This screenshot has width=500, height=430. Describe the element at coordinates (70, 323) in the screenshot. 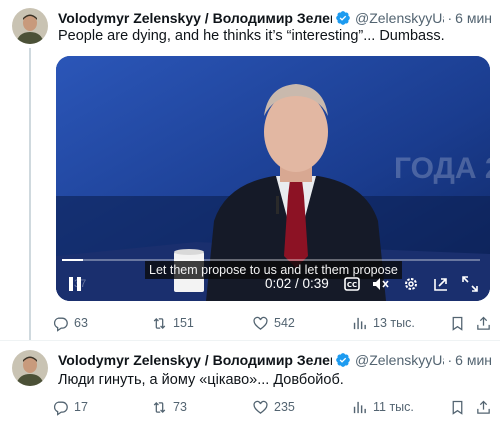

I see `reply-button: 63` at that location.